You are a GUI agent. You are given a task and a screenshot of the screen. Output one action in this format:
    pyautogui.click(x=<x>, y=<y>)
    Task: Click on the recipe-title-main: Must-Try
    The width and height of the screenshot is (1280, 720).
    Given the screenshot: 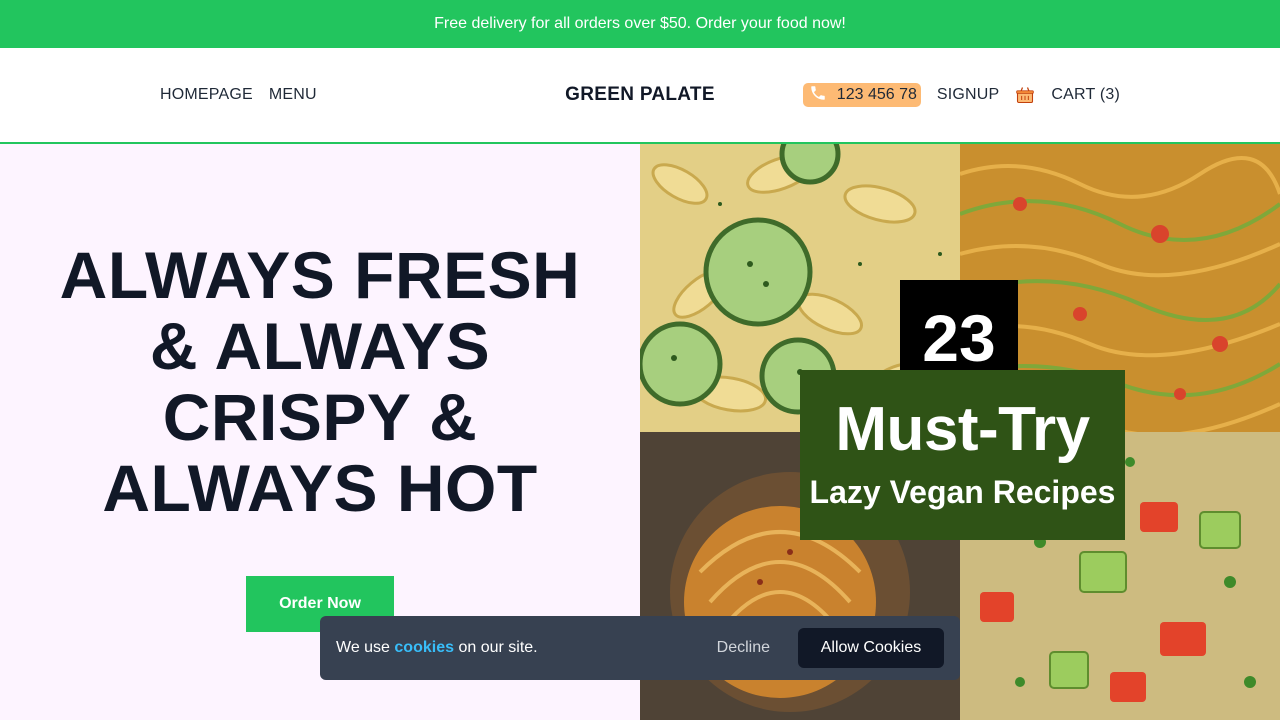 What is the action you would take?
    pyautogui.click(x=962, y=429)
    